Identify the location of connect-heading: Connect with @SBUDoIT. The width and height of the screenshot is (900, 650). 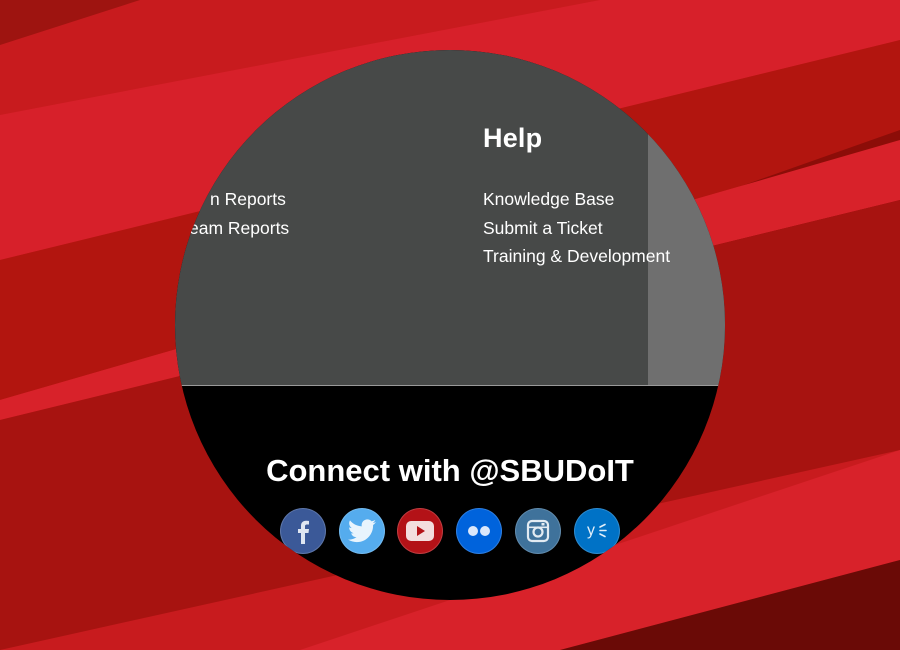
(450, 470).